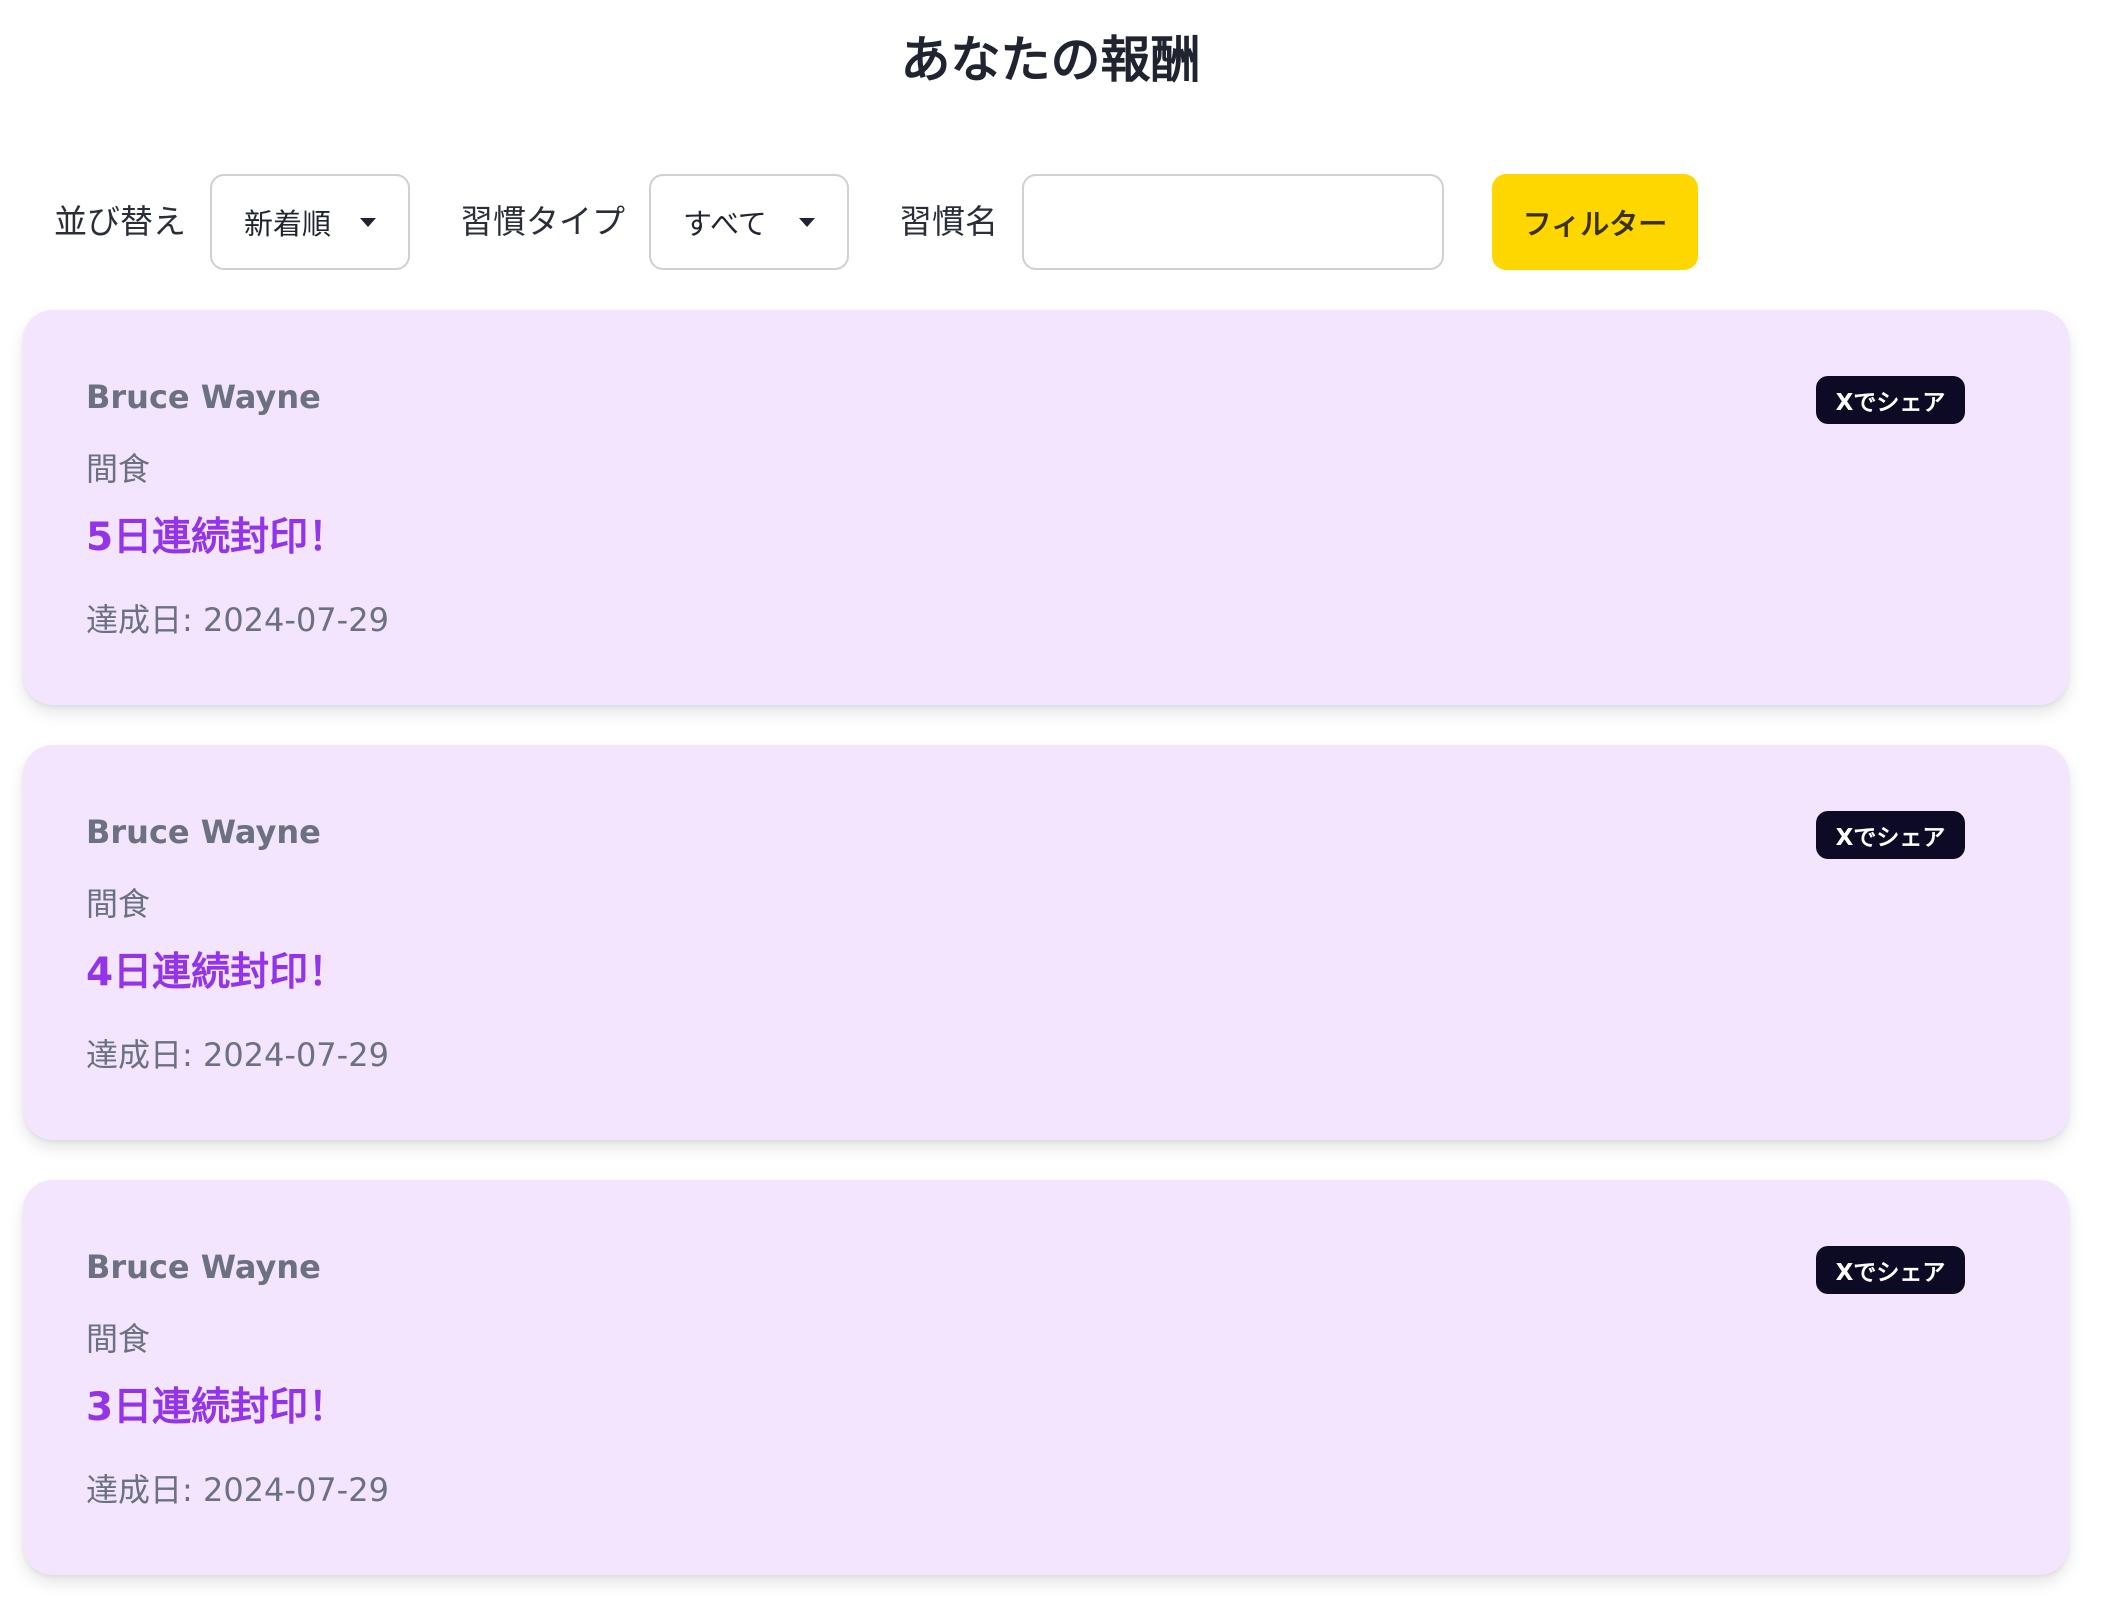  Describe the element at coordinates (876, 222) in the screenshot. I see `filter-bar: 並び替え 新着順 習慣タイプ すべて 習慣名 フィルター` at that location.